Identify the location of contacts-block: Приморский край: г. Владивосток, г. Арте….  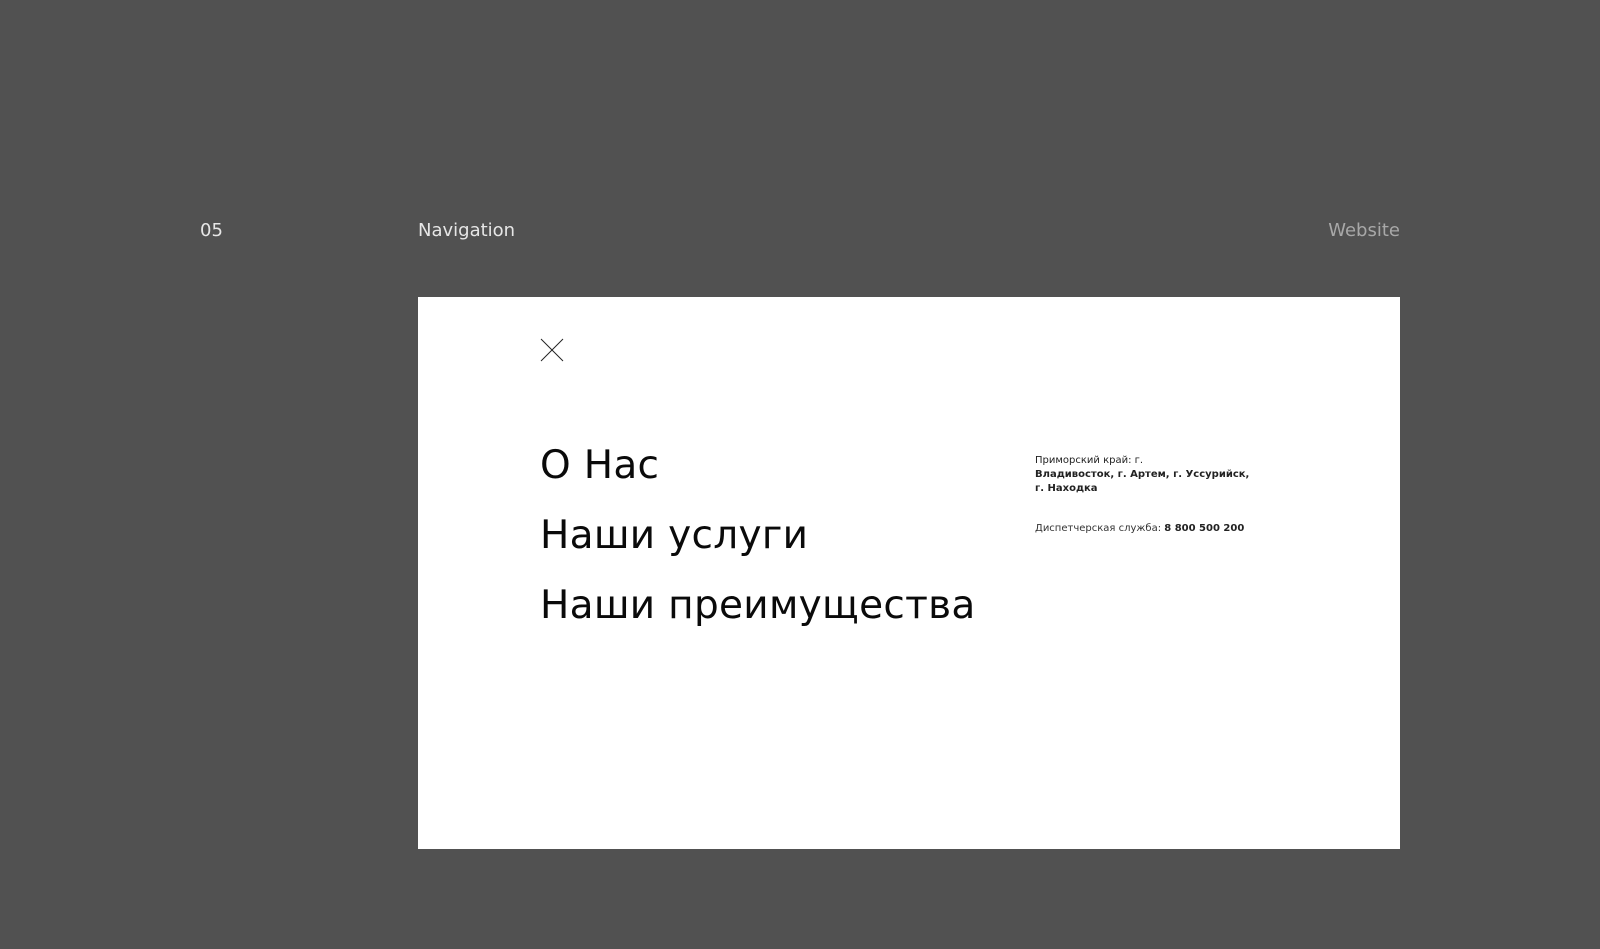
(1145, 495).